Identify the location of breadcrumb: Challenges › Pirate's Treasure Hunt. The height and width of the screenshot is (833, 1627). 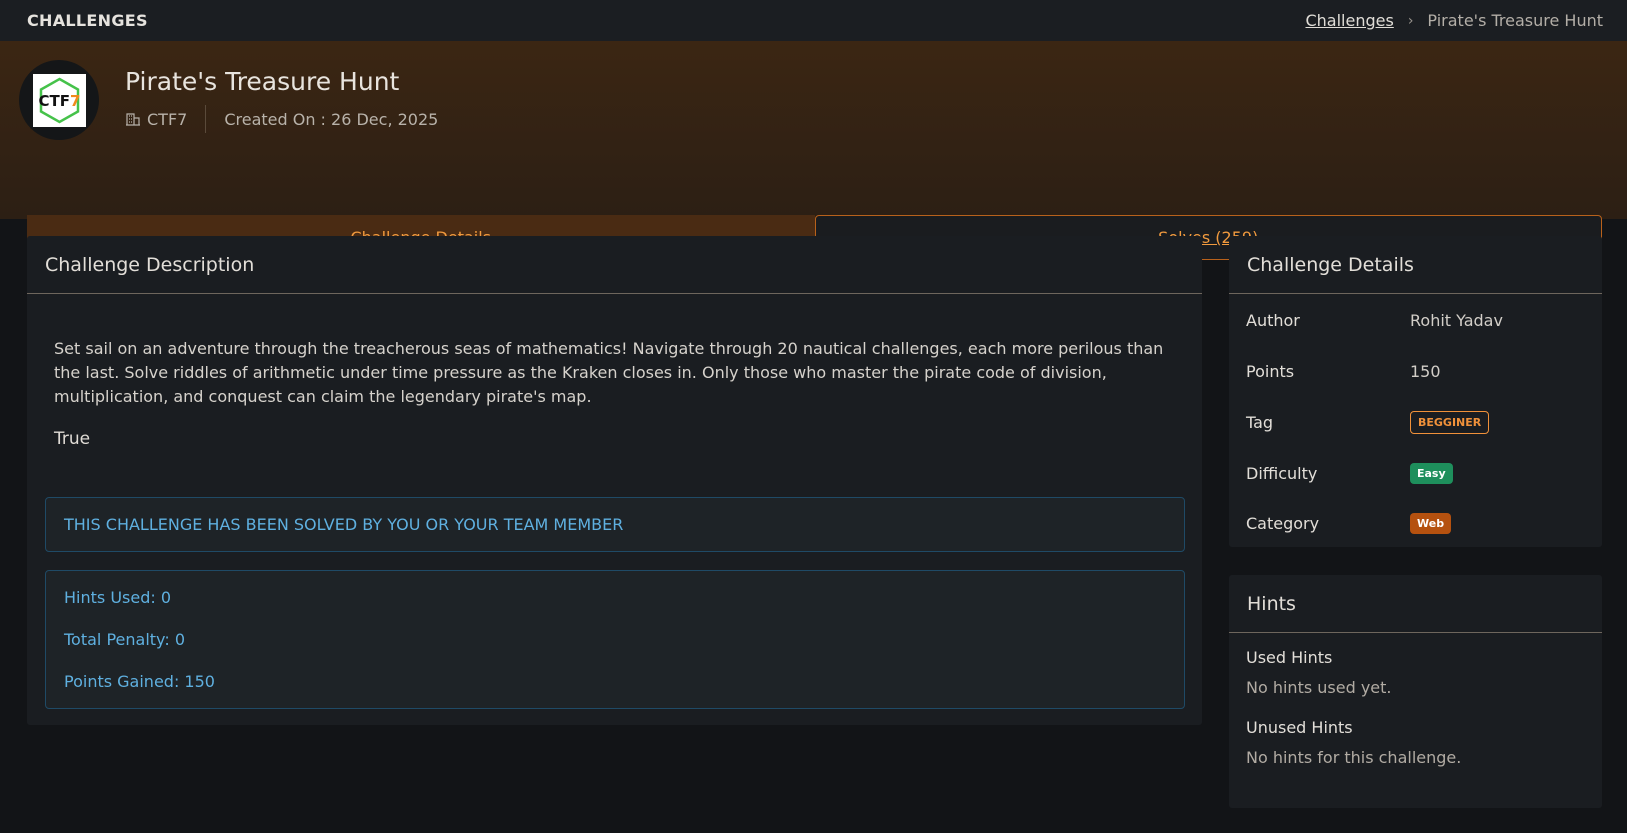
(1454, 20).